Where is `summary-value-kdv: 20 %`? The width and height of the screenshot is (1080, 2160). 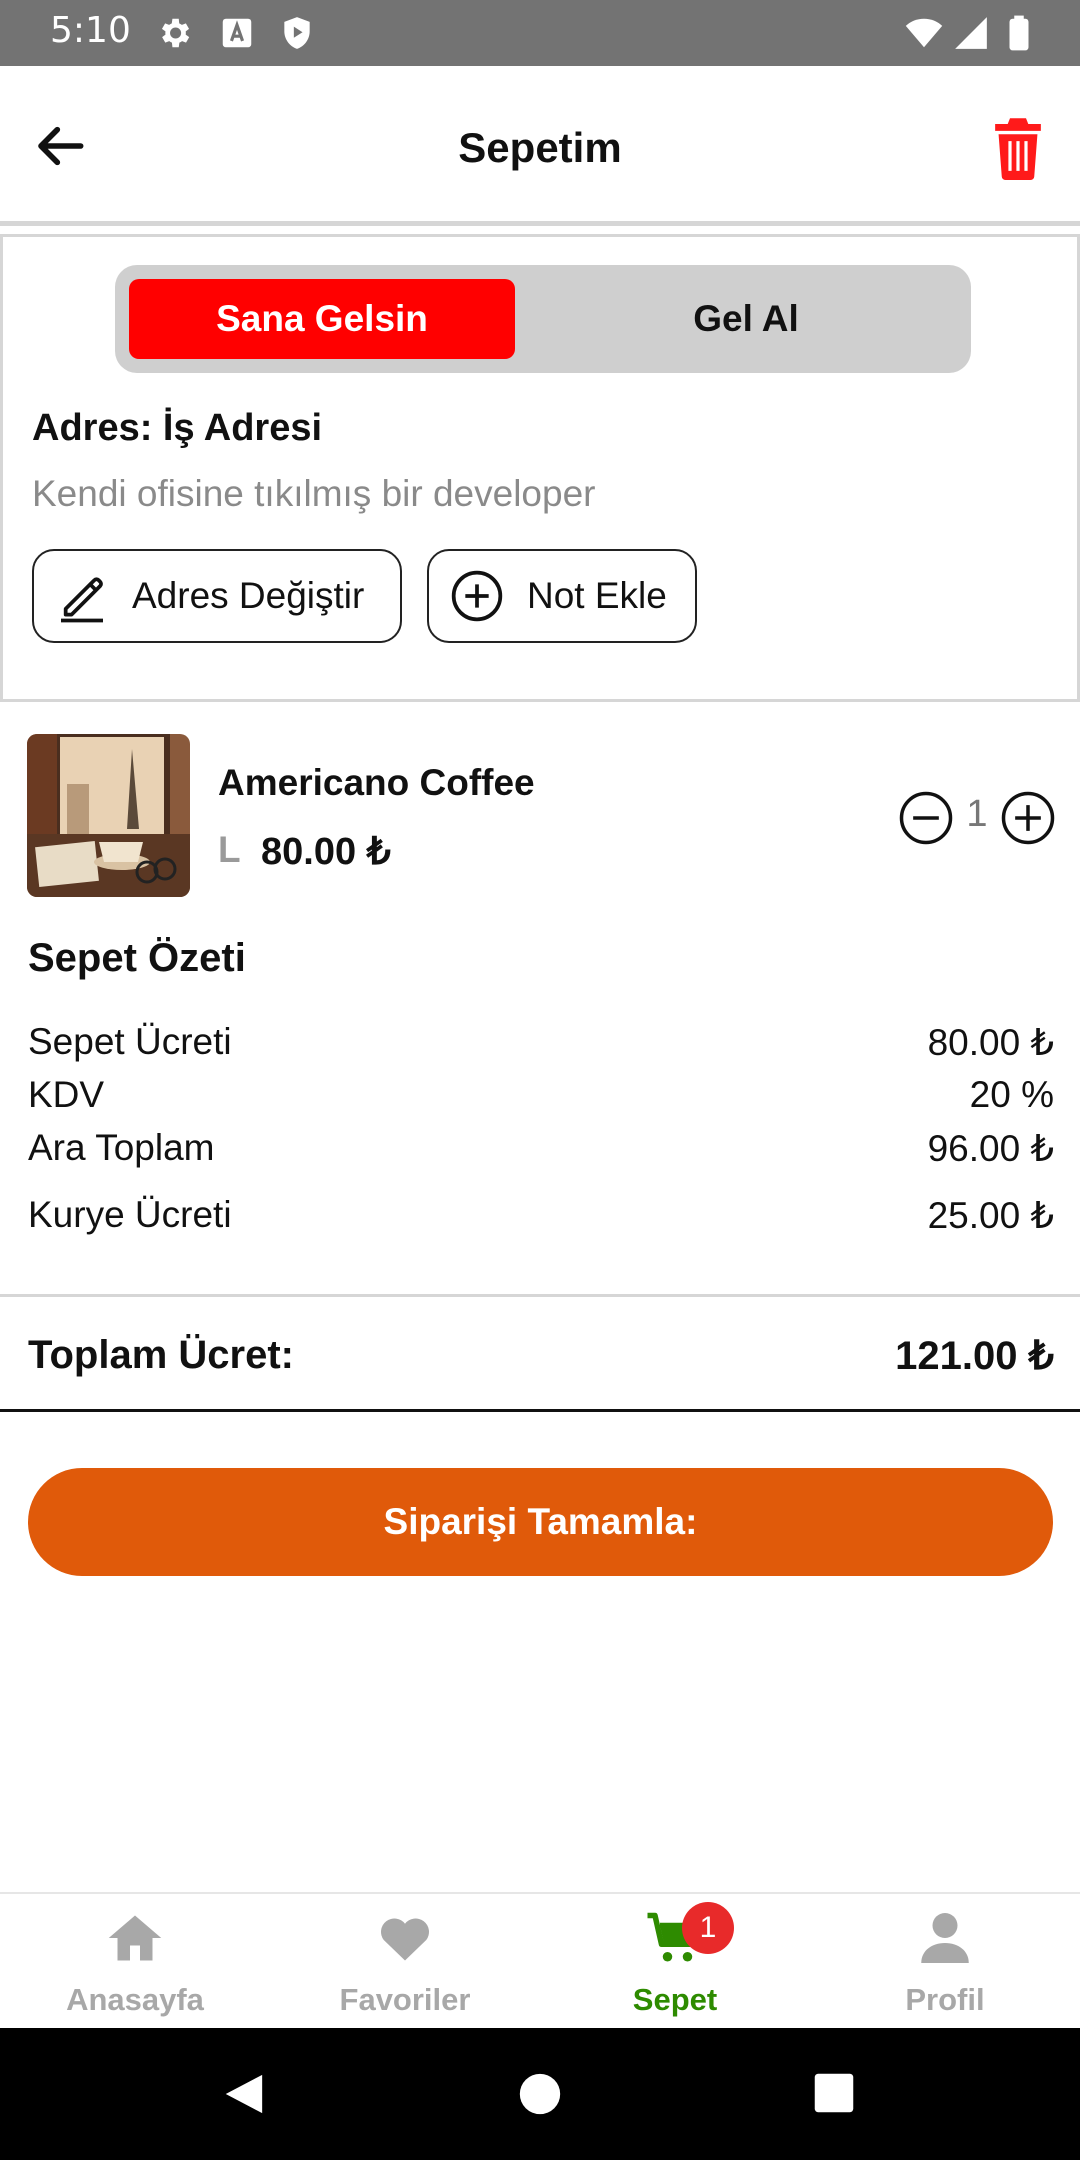 summary-value-kdv: 20 % is located at coordinates (1011, 1094).